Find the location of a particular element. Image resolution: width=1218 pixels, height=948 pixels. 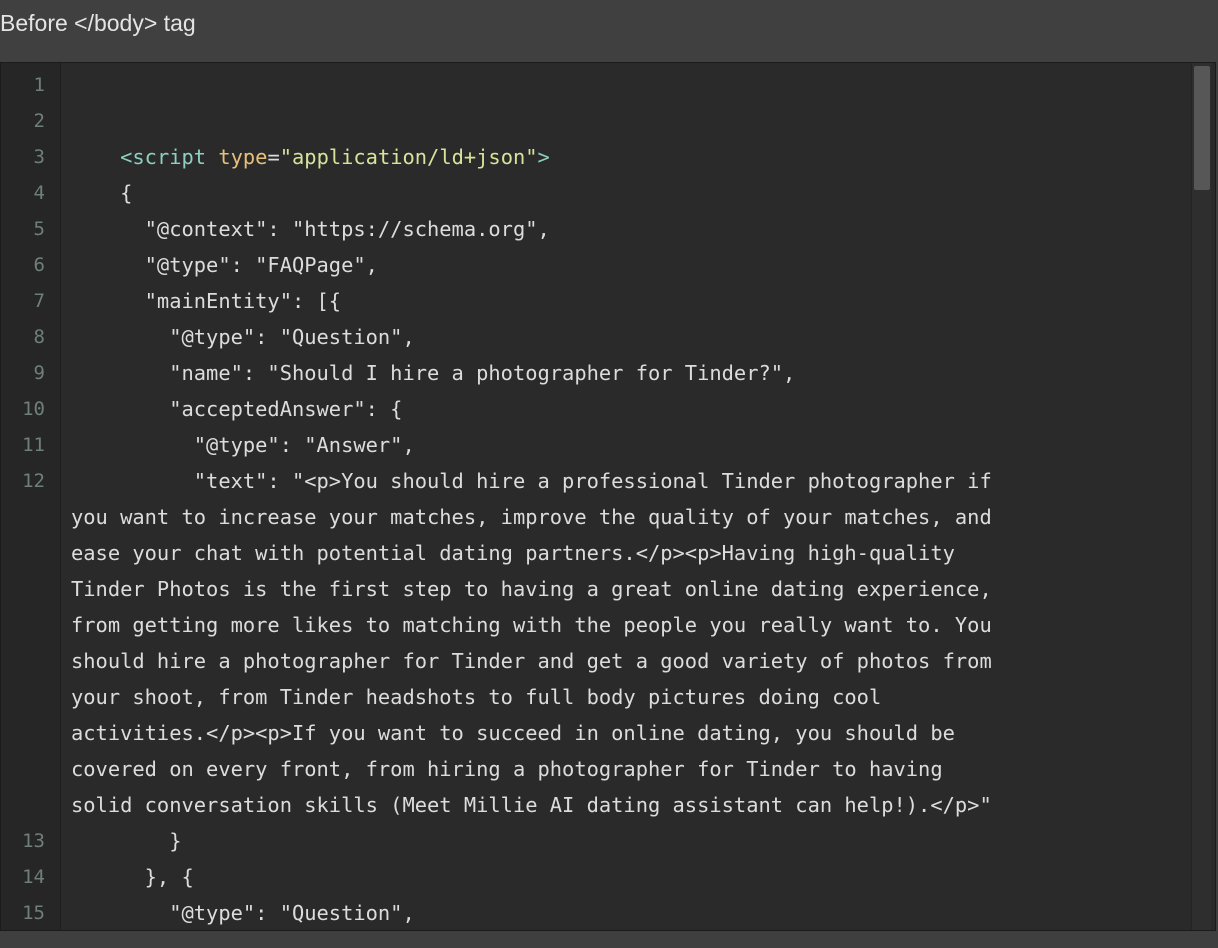

code-token: < is located at coordinates (102, 157).